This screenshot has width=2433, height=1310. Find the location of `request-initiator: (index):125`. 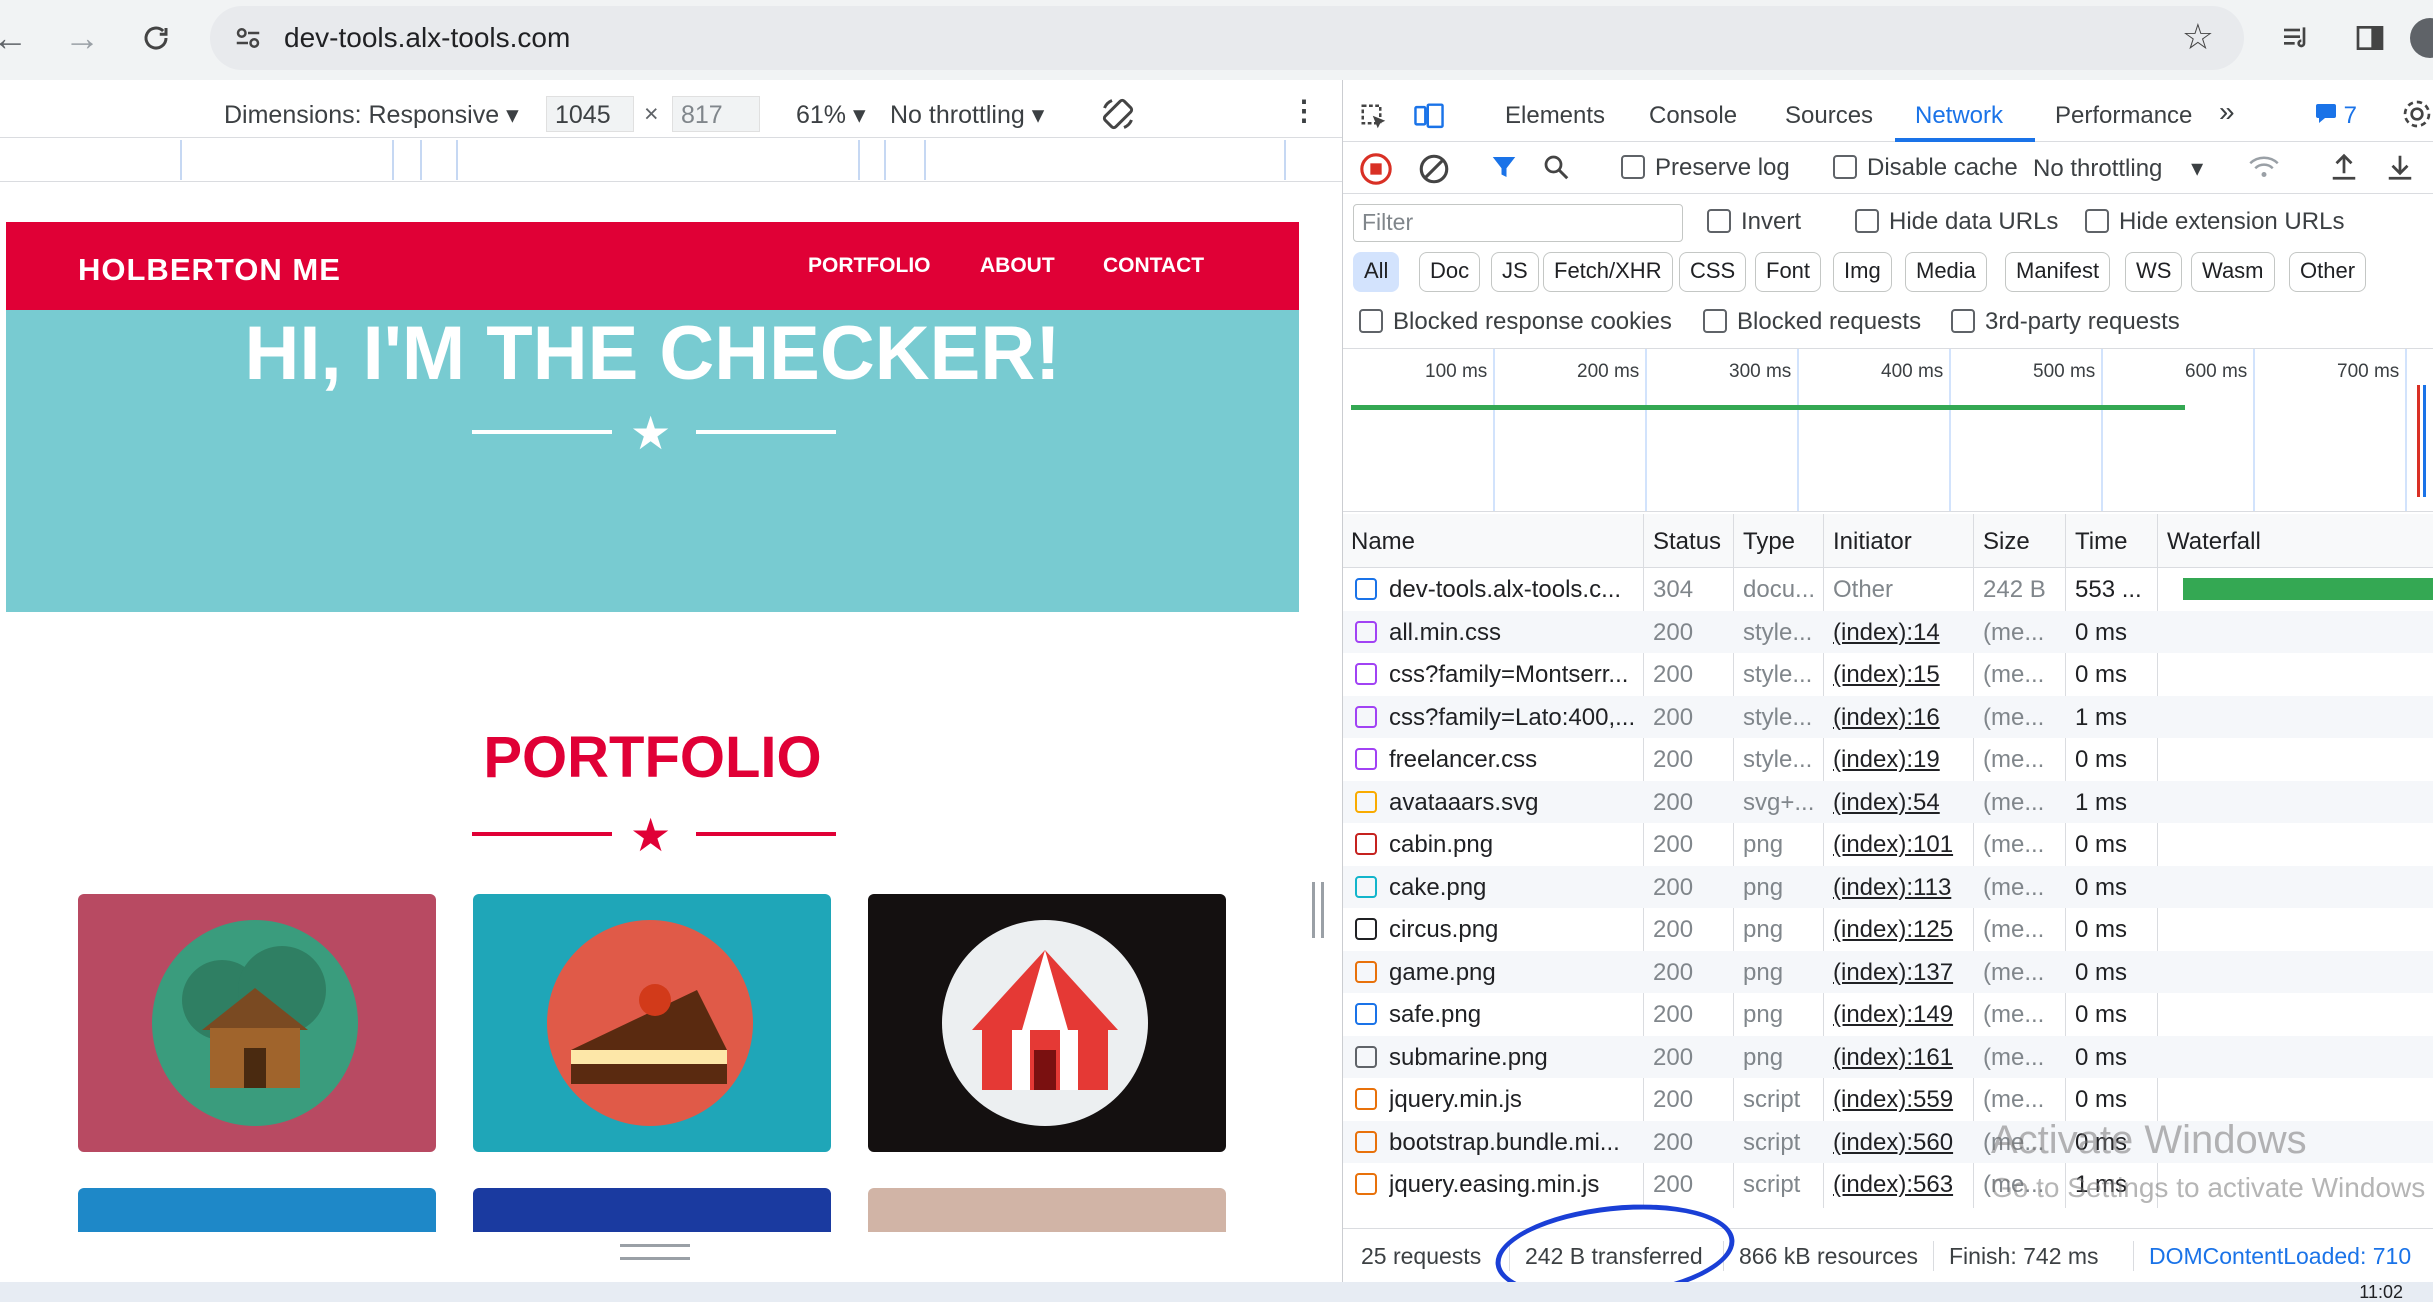

request-initiator: (index):125 is located at coordinates (1903, 930).